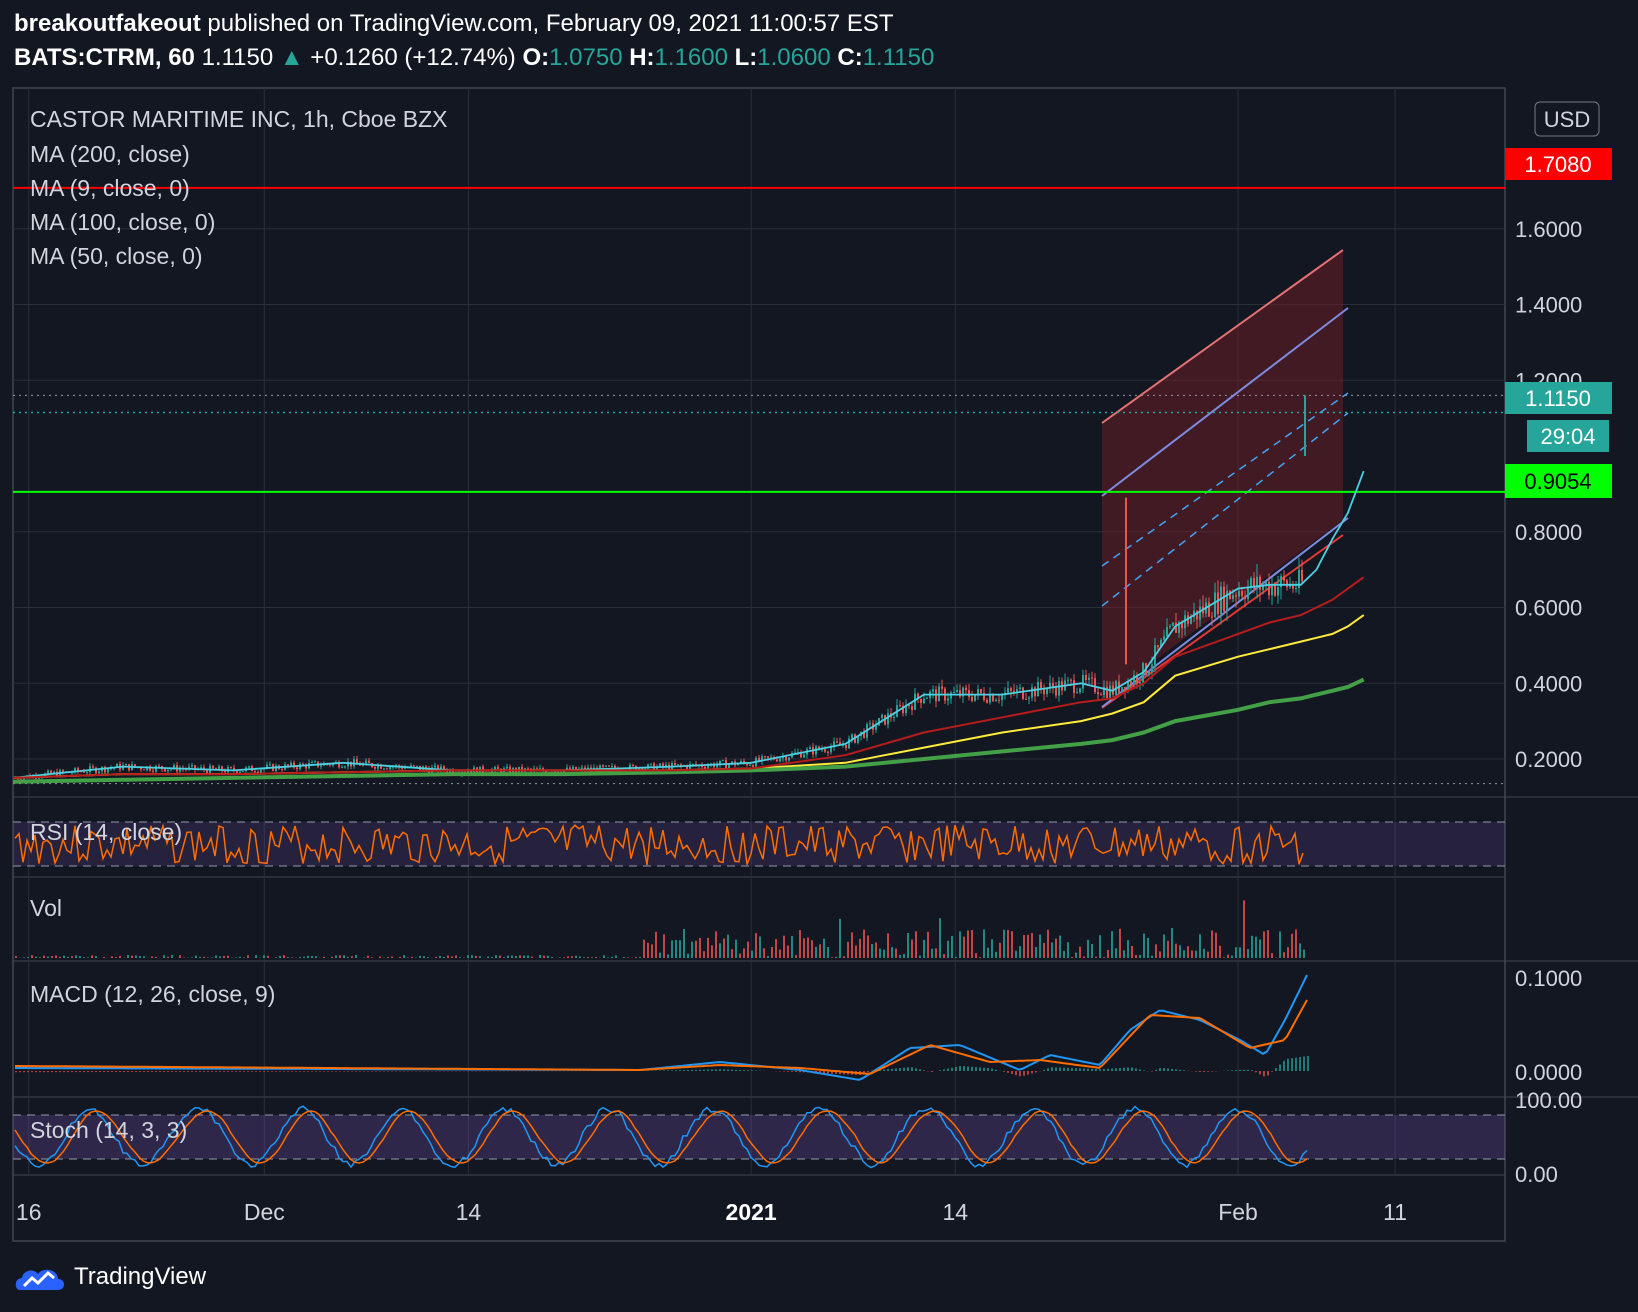 The height and width of the screenshot is (1312, 1638). I want to click on legend-title: CASTOR MARITIME INC, 1h, Cboe BZX, so click(239, 119).